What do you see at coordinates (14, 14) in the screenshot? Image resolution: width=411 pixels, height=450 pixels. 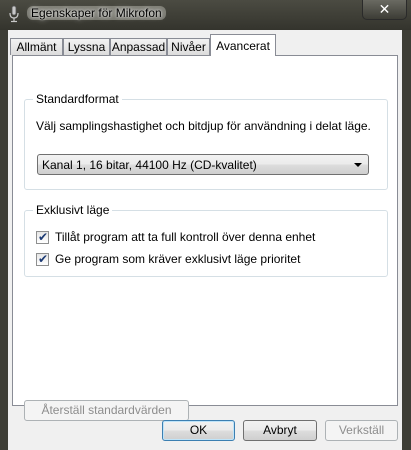 I see `microphone-icon` at bounding box center [14, 14].